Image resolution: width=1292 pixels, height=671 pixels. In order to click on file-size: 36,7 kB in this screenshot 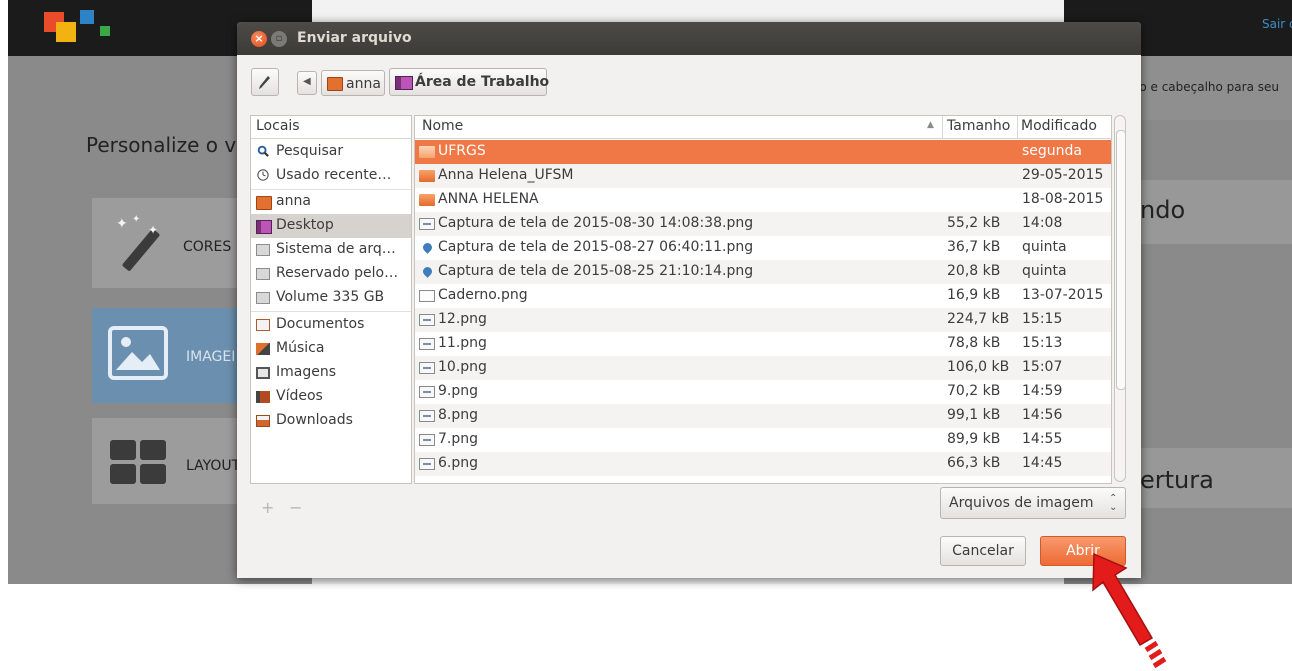, I will do `click(974, 247)`.